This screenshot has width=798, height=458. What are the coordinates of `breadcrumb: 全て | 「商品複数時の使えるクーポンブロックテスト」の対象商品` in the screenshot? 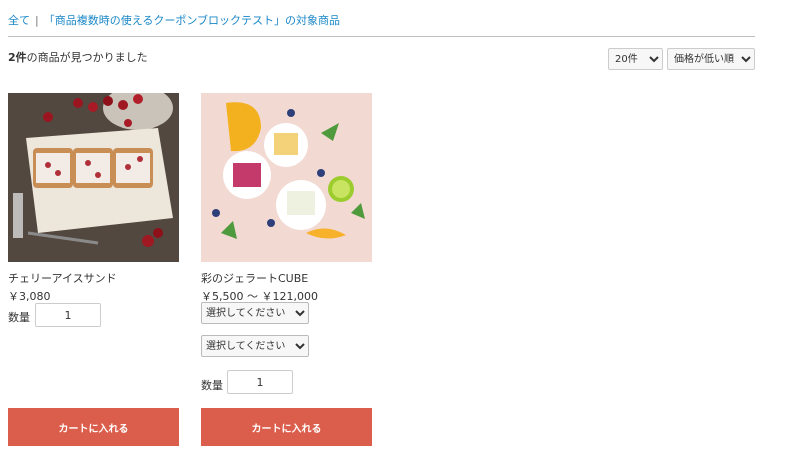 It's located at (174, 20).